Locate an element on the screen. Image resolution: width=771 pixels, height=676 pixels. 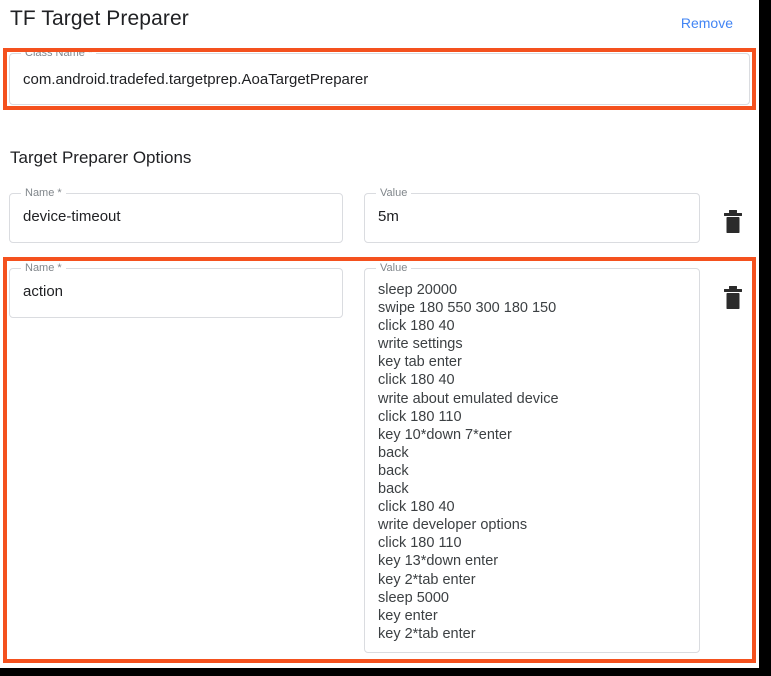
option-name-value-2: action is located at coordinates (177, 291).